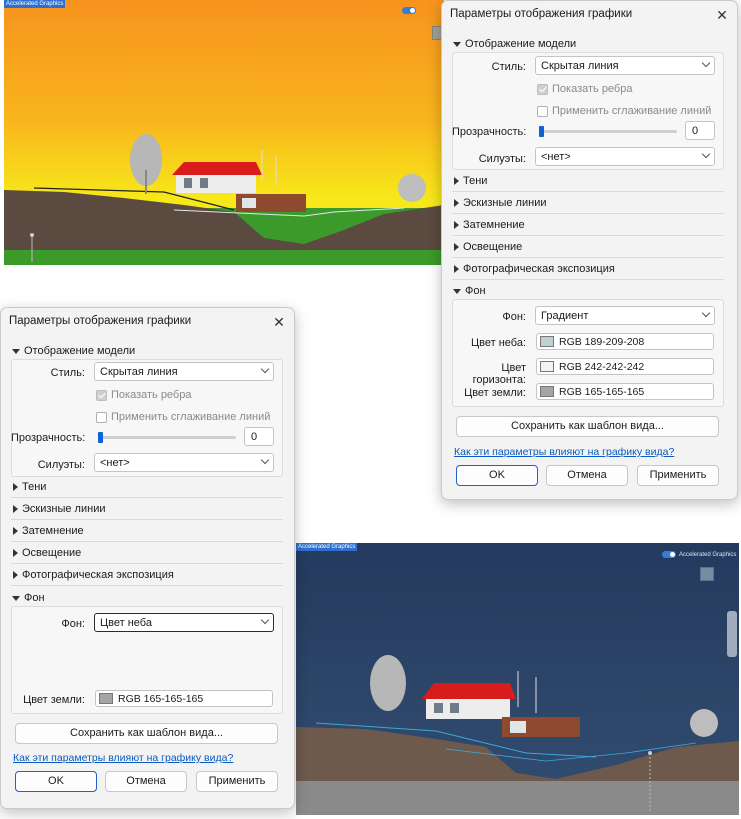  What do you see at coordinates (126, 623) in the screenshot?
I see `background-value: Цвет неба` at bounding box center [126, 623].